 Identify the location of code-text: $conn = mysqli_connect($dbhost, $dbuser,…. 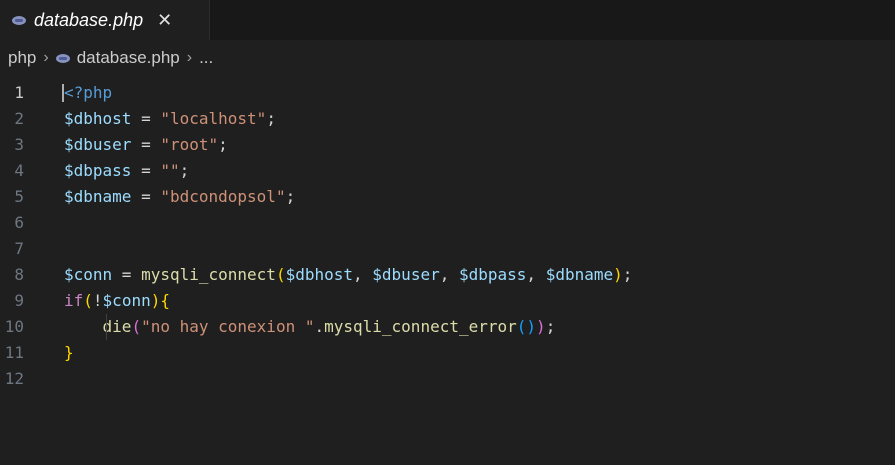
(348, 275).